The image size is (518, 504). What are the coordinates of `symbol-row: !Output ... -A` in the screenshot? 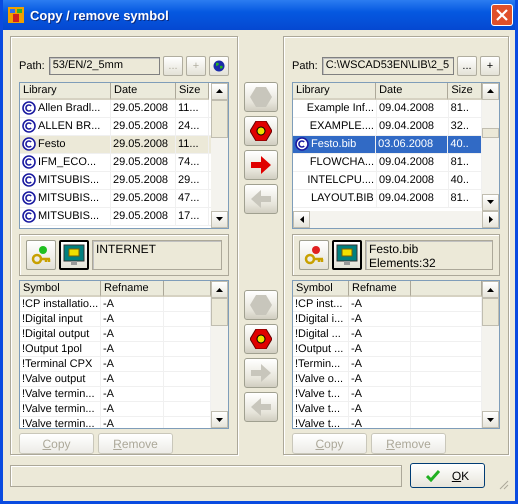 It's located at (387, 350).